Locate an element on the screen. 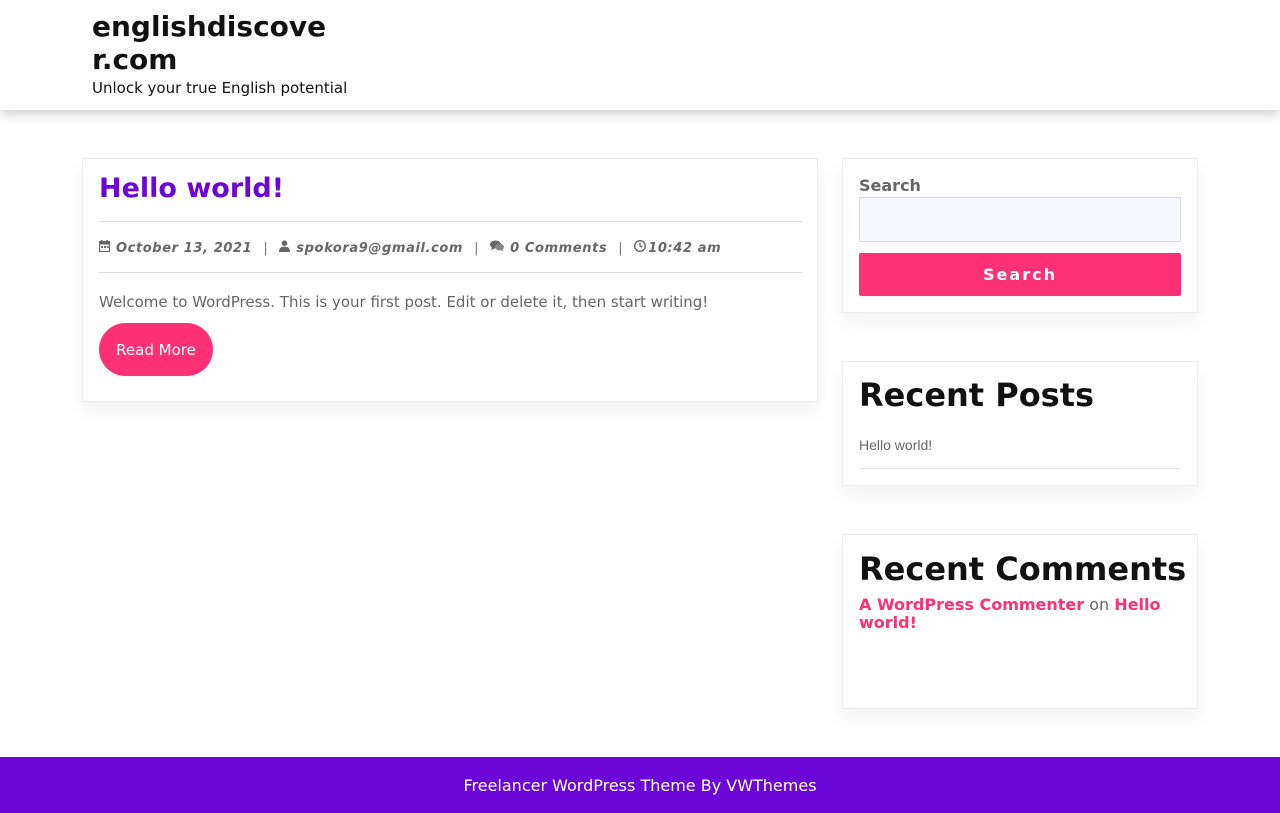 The image size is (1280, 813). read-more-button: Read More is located at coordinates (156, 349).